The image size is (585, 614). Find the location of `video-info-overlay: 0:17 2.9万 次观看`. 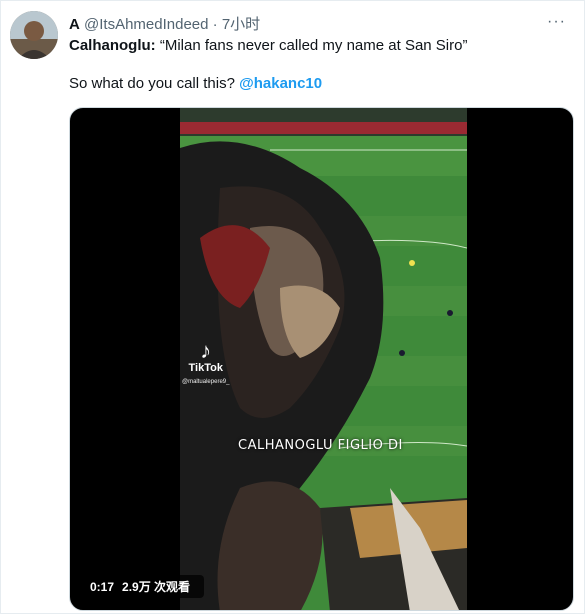

video-info-overlay: 0:17 2.9万 次观看 is located at coordinates (144, 586).